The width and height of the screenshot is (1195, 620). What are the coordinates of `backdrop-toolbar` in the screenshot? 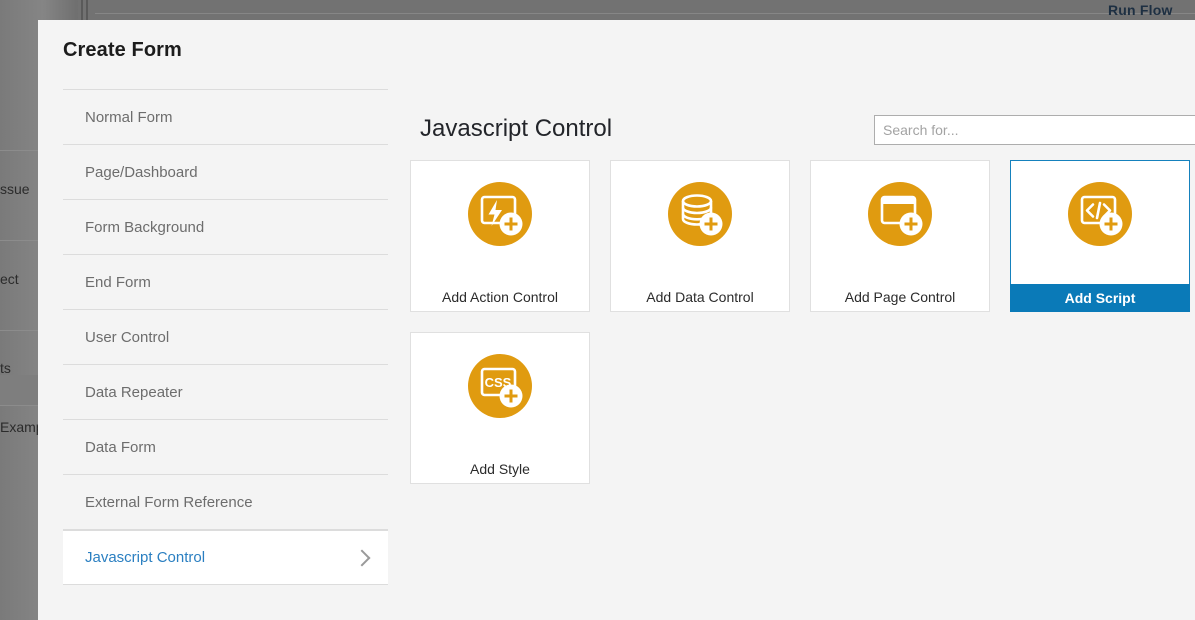 It's located at (636, 11).